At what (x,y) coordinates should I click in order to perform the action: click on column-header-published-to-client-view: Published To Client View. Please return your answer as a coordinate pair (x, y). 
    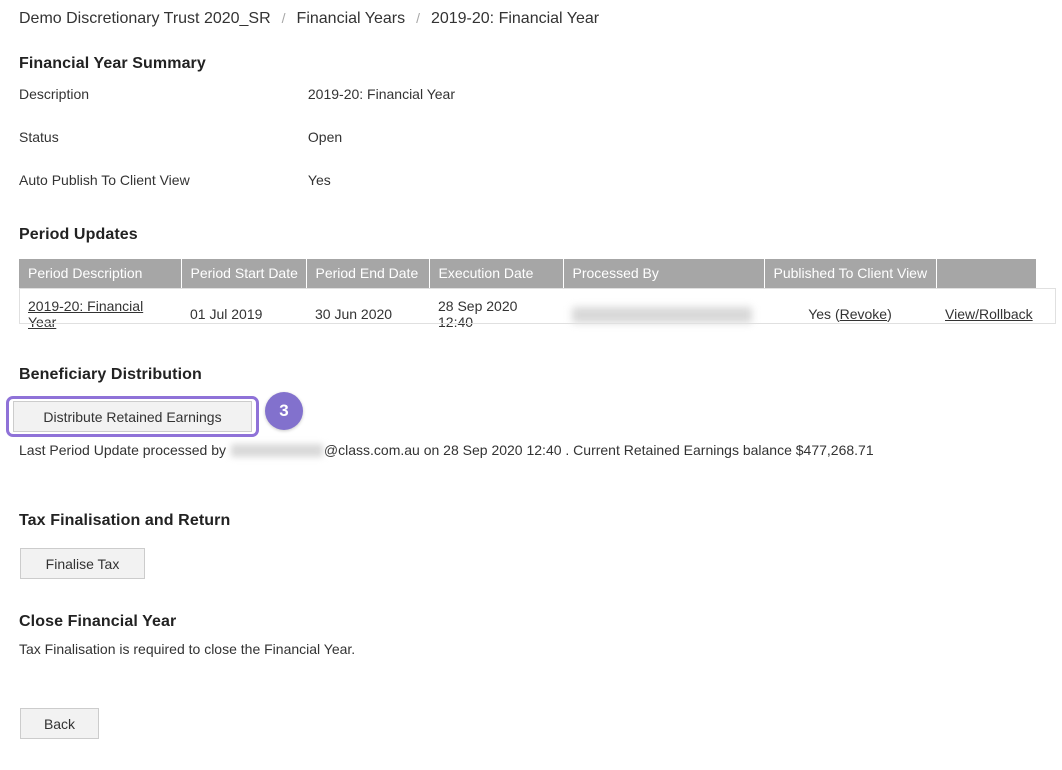
    Looking at the image, I should click on (850, 273).